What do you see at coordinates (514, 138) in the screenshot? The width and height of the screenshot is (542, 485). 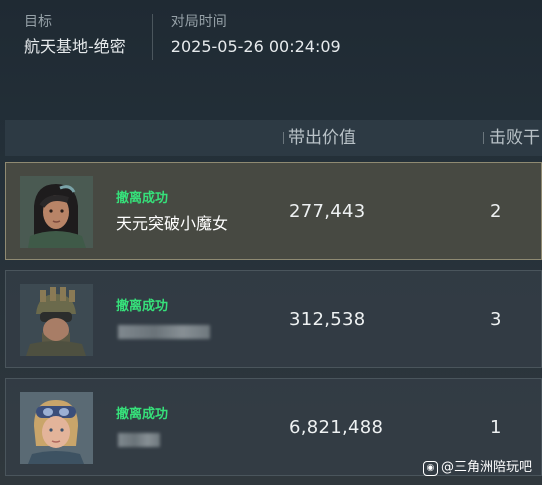 I see `column-header-kills: 击败干` at bounding box center [514, 138].